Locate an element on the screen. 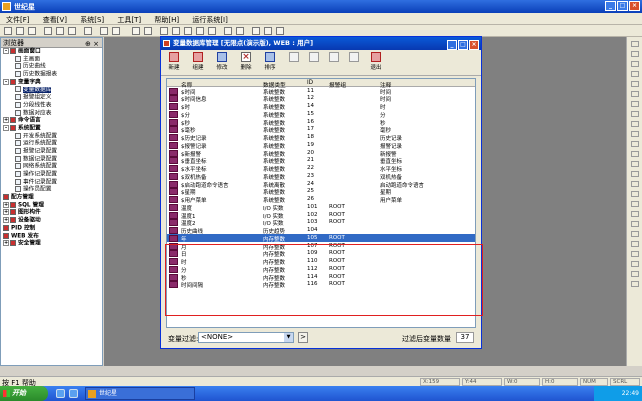  tool-color-icon is located at coordinates (634, 284).